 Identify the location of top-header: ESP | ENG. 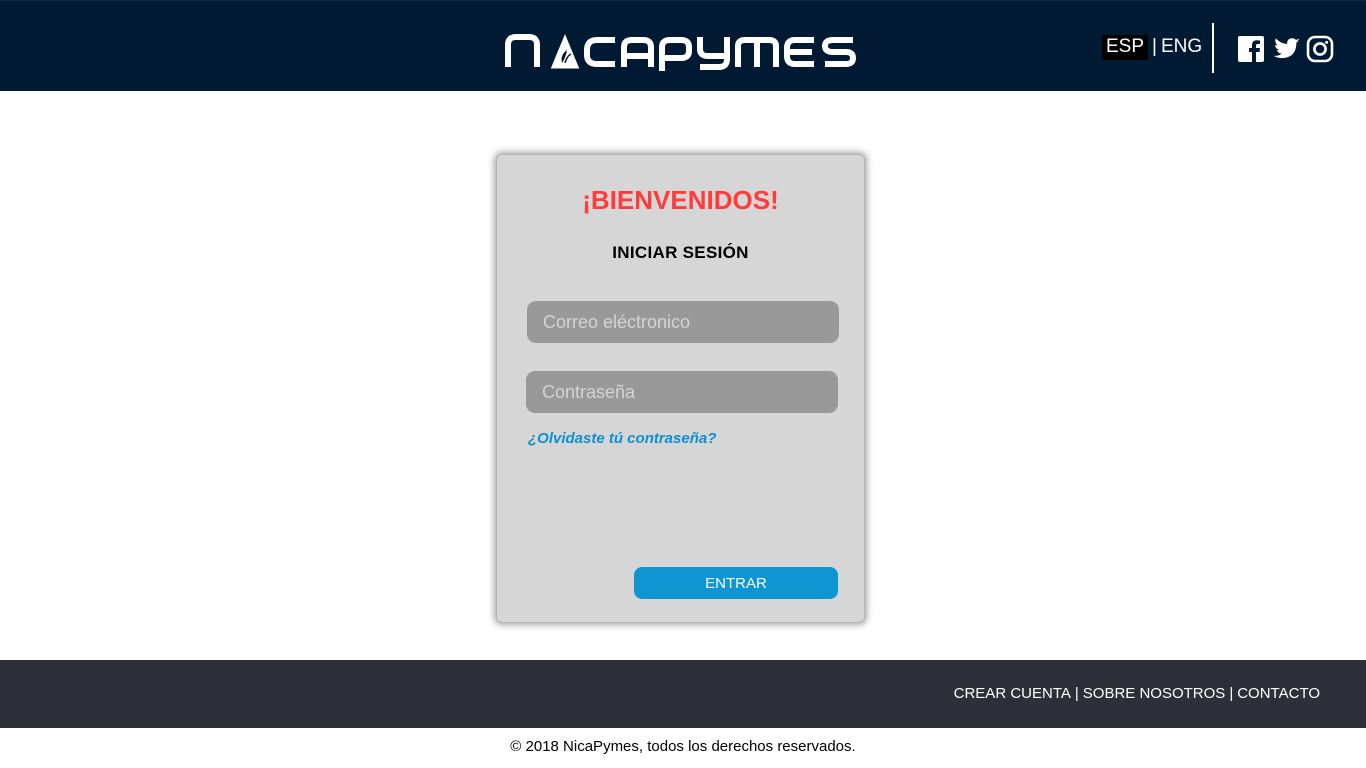
(683, 45).